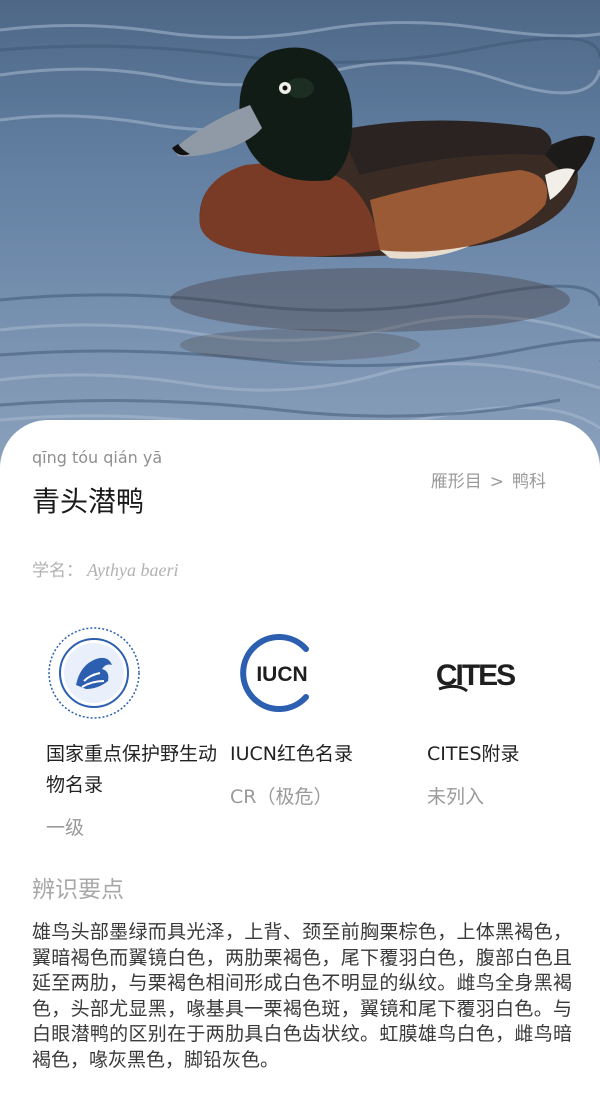 The image size is (600, 1120). What do you see at coordinates (488, 479) in the screenshot?
I see `taxonomy-breadcrumb: 雁形目 > 鸭科` at bounding box center [488, 479].